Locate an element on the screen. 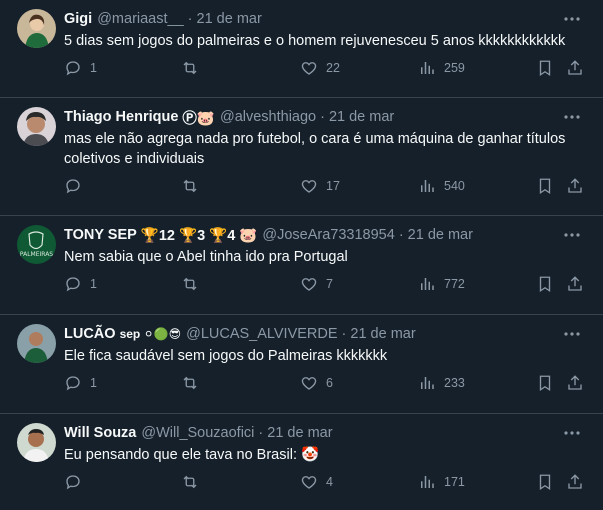  svg-text: PALMEIRAS is located at coordinates (36, 254).